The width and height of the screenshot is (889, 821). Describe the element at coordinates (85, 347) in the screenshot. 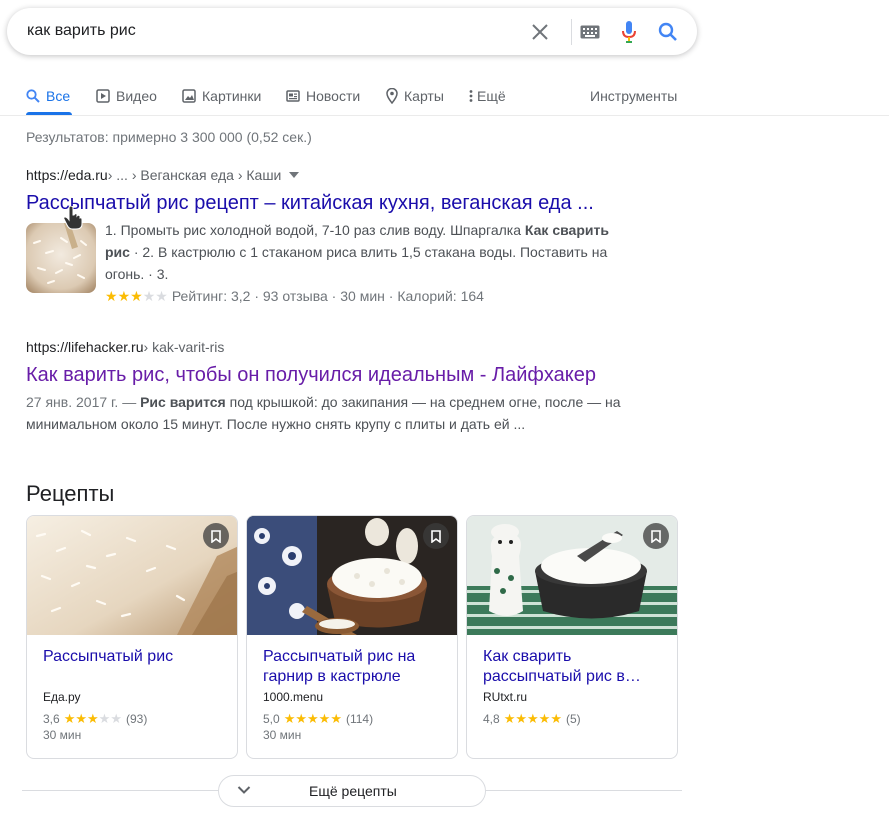

I see `result-domain: https://lifehacker.ru` at that location.